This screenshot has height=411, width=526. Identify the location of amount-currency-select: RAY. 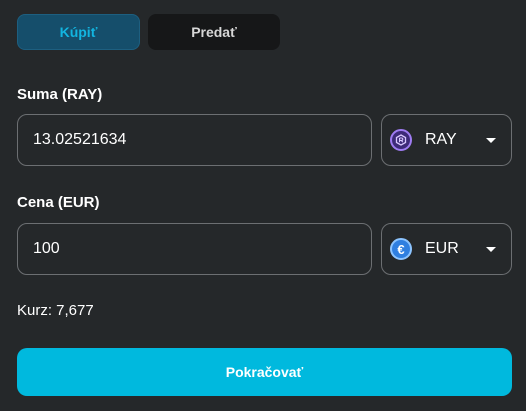
(446, 140).